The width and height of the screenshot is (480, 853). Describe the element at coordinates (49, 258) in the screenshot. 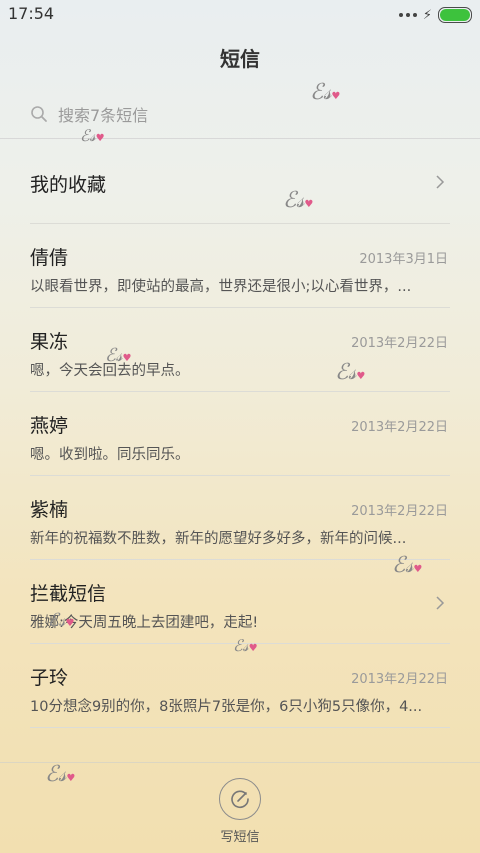

I see `contact-name: 倩倩` at that location.